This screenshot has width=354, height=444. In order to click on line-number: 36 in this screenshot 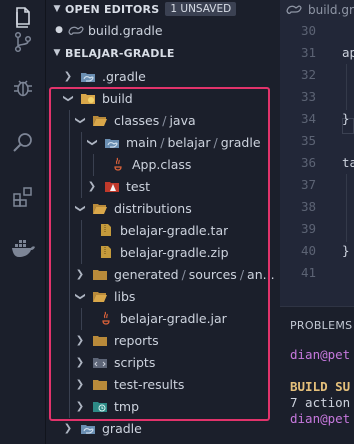, I will do `click(308, 162)`.